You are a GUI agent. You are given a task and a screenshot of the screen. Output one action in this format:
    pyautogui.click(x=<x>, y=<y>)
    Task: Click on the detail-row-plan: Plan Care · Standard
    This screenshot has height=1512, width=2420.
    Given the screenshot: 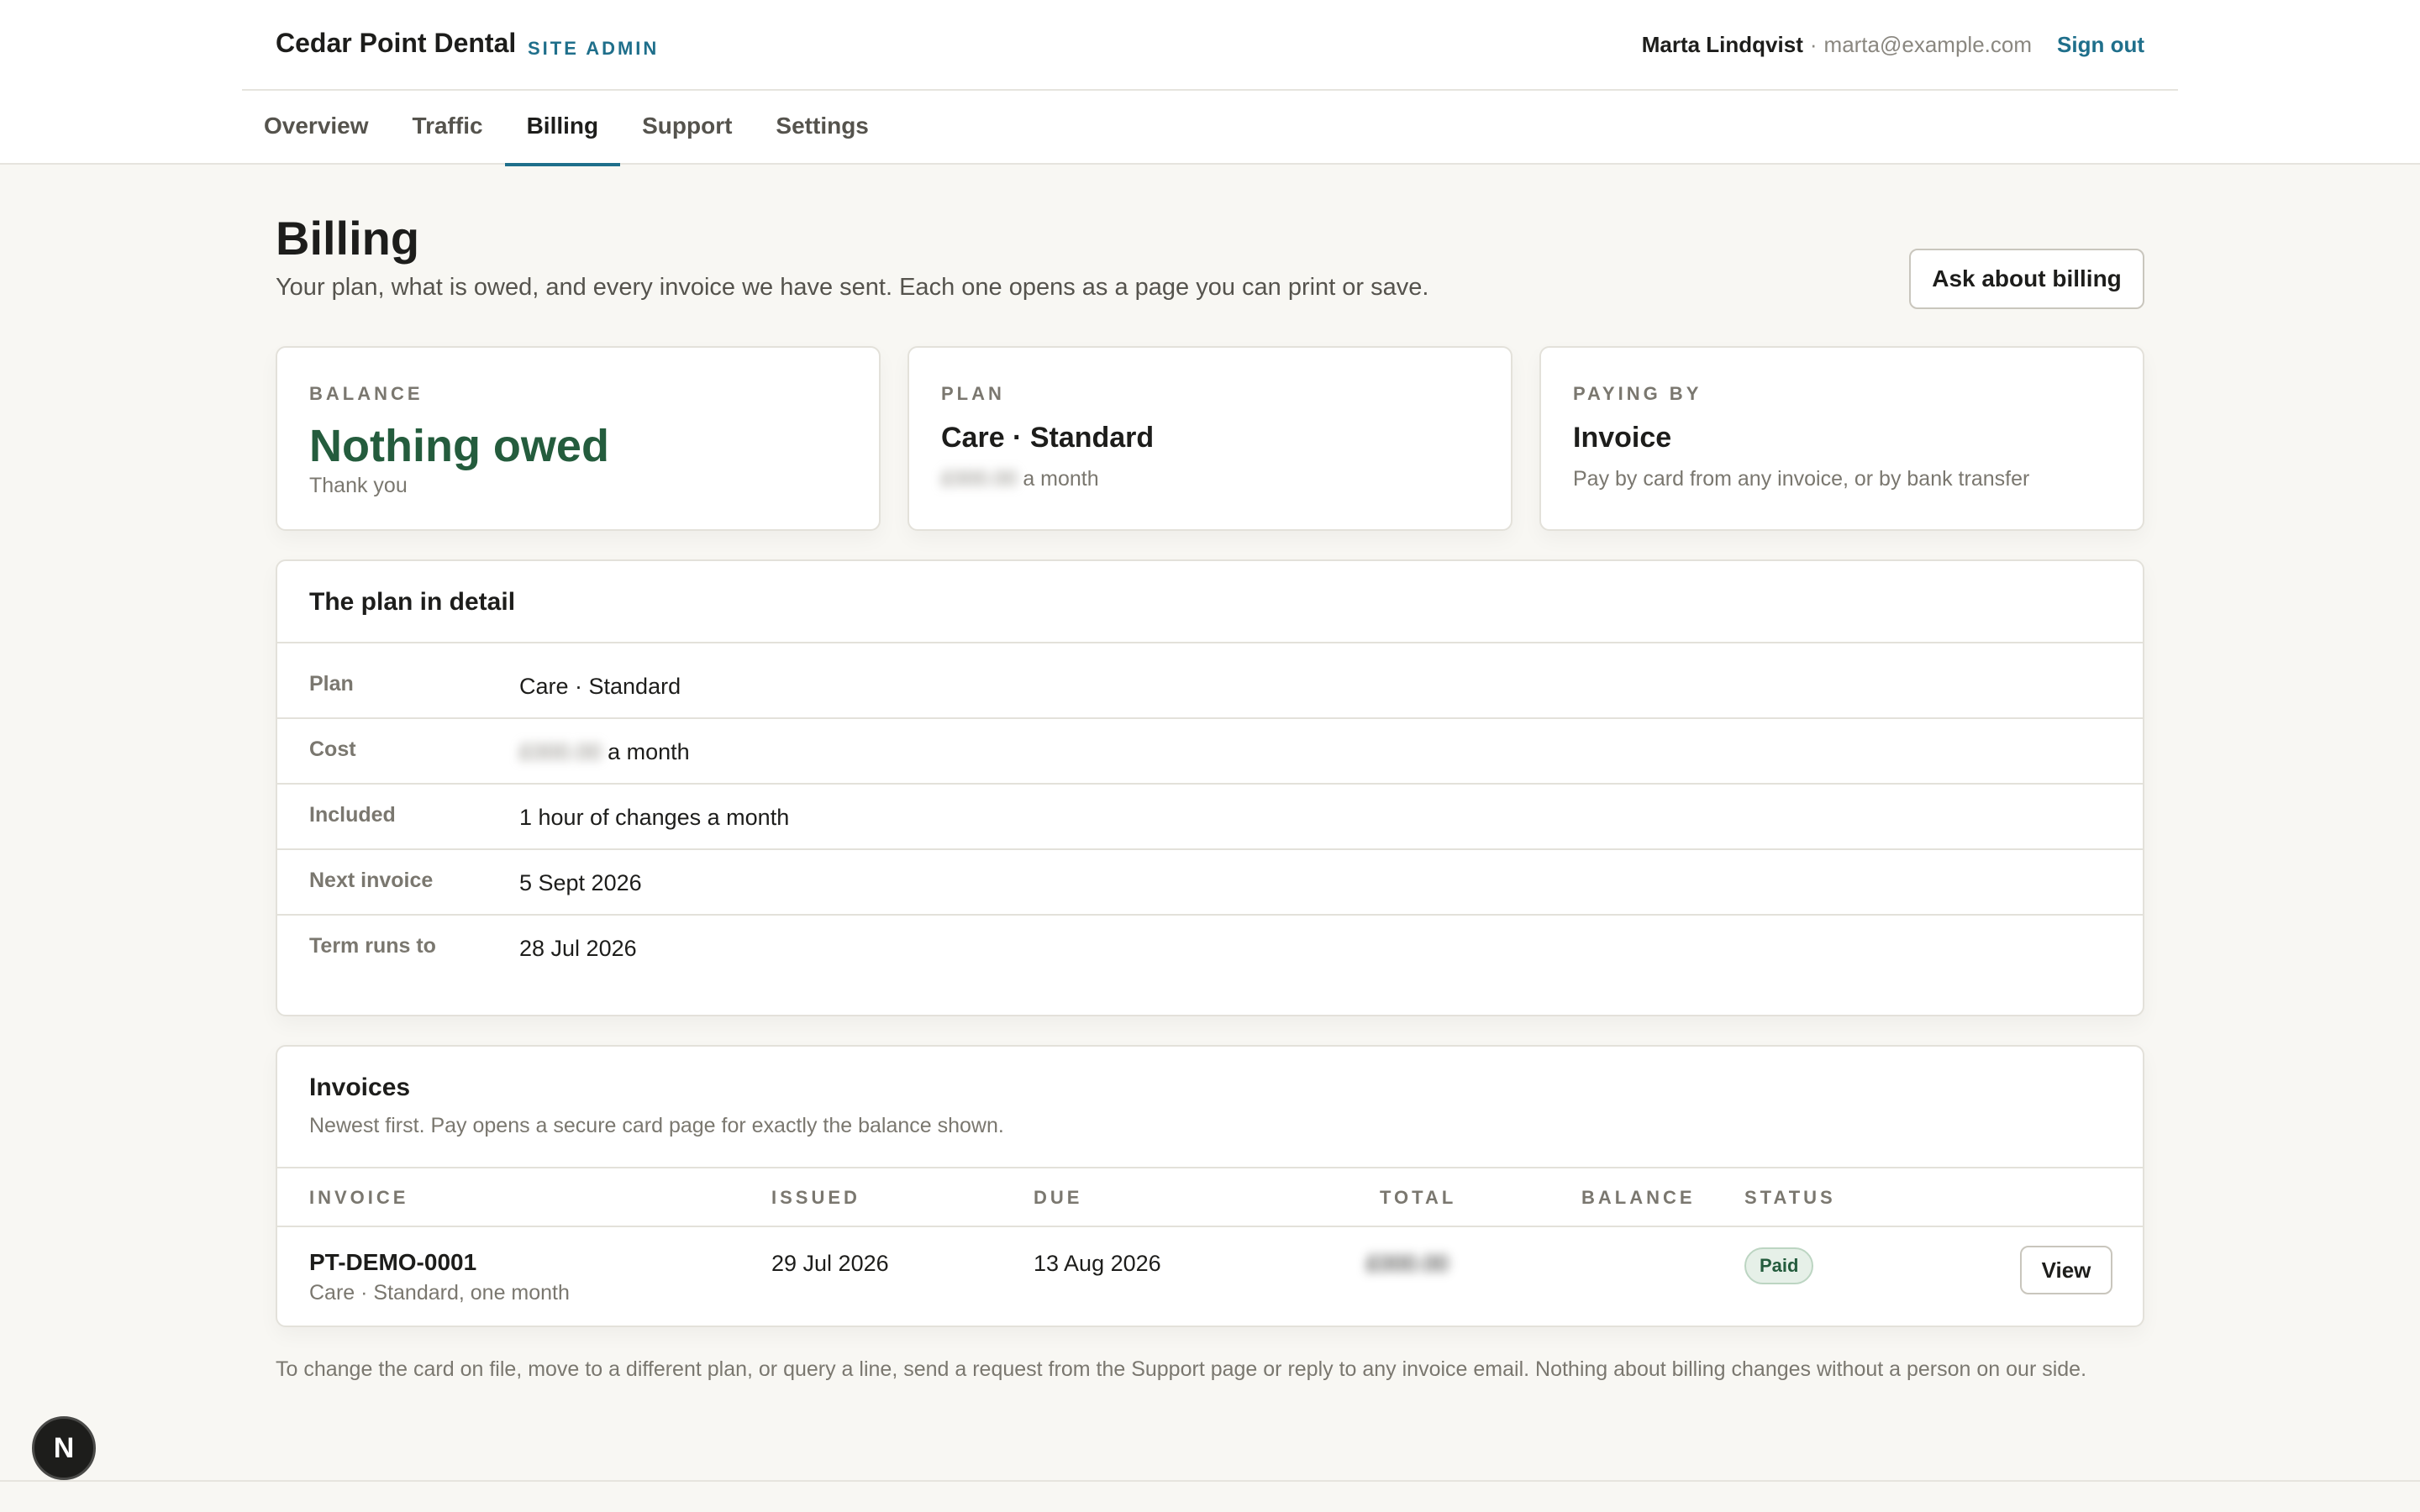 What is the action you would take?
    pyautogui.click(x=1210, y=686)
    